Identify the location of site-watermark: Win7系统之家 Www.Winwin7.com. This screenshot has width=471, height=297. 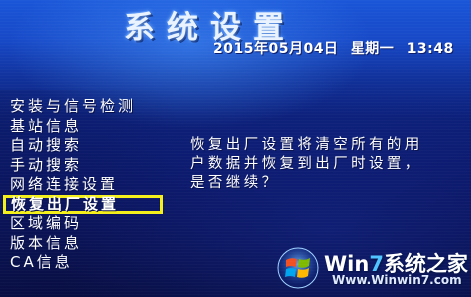
(372, 269).